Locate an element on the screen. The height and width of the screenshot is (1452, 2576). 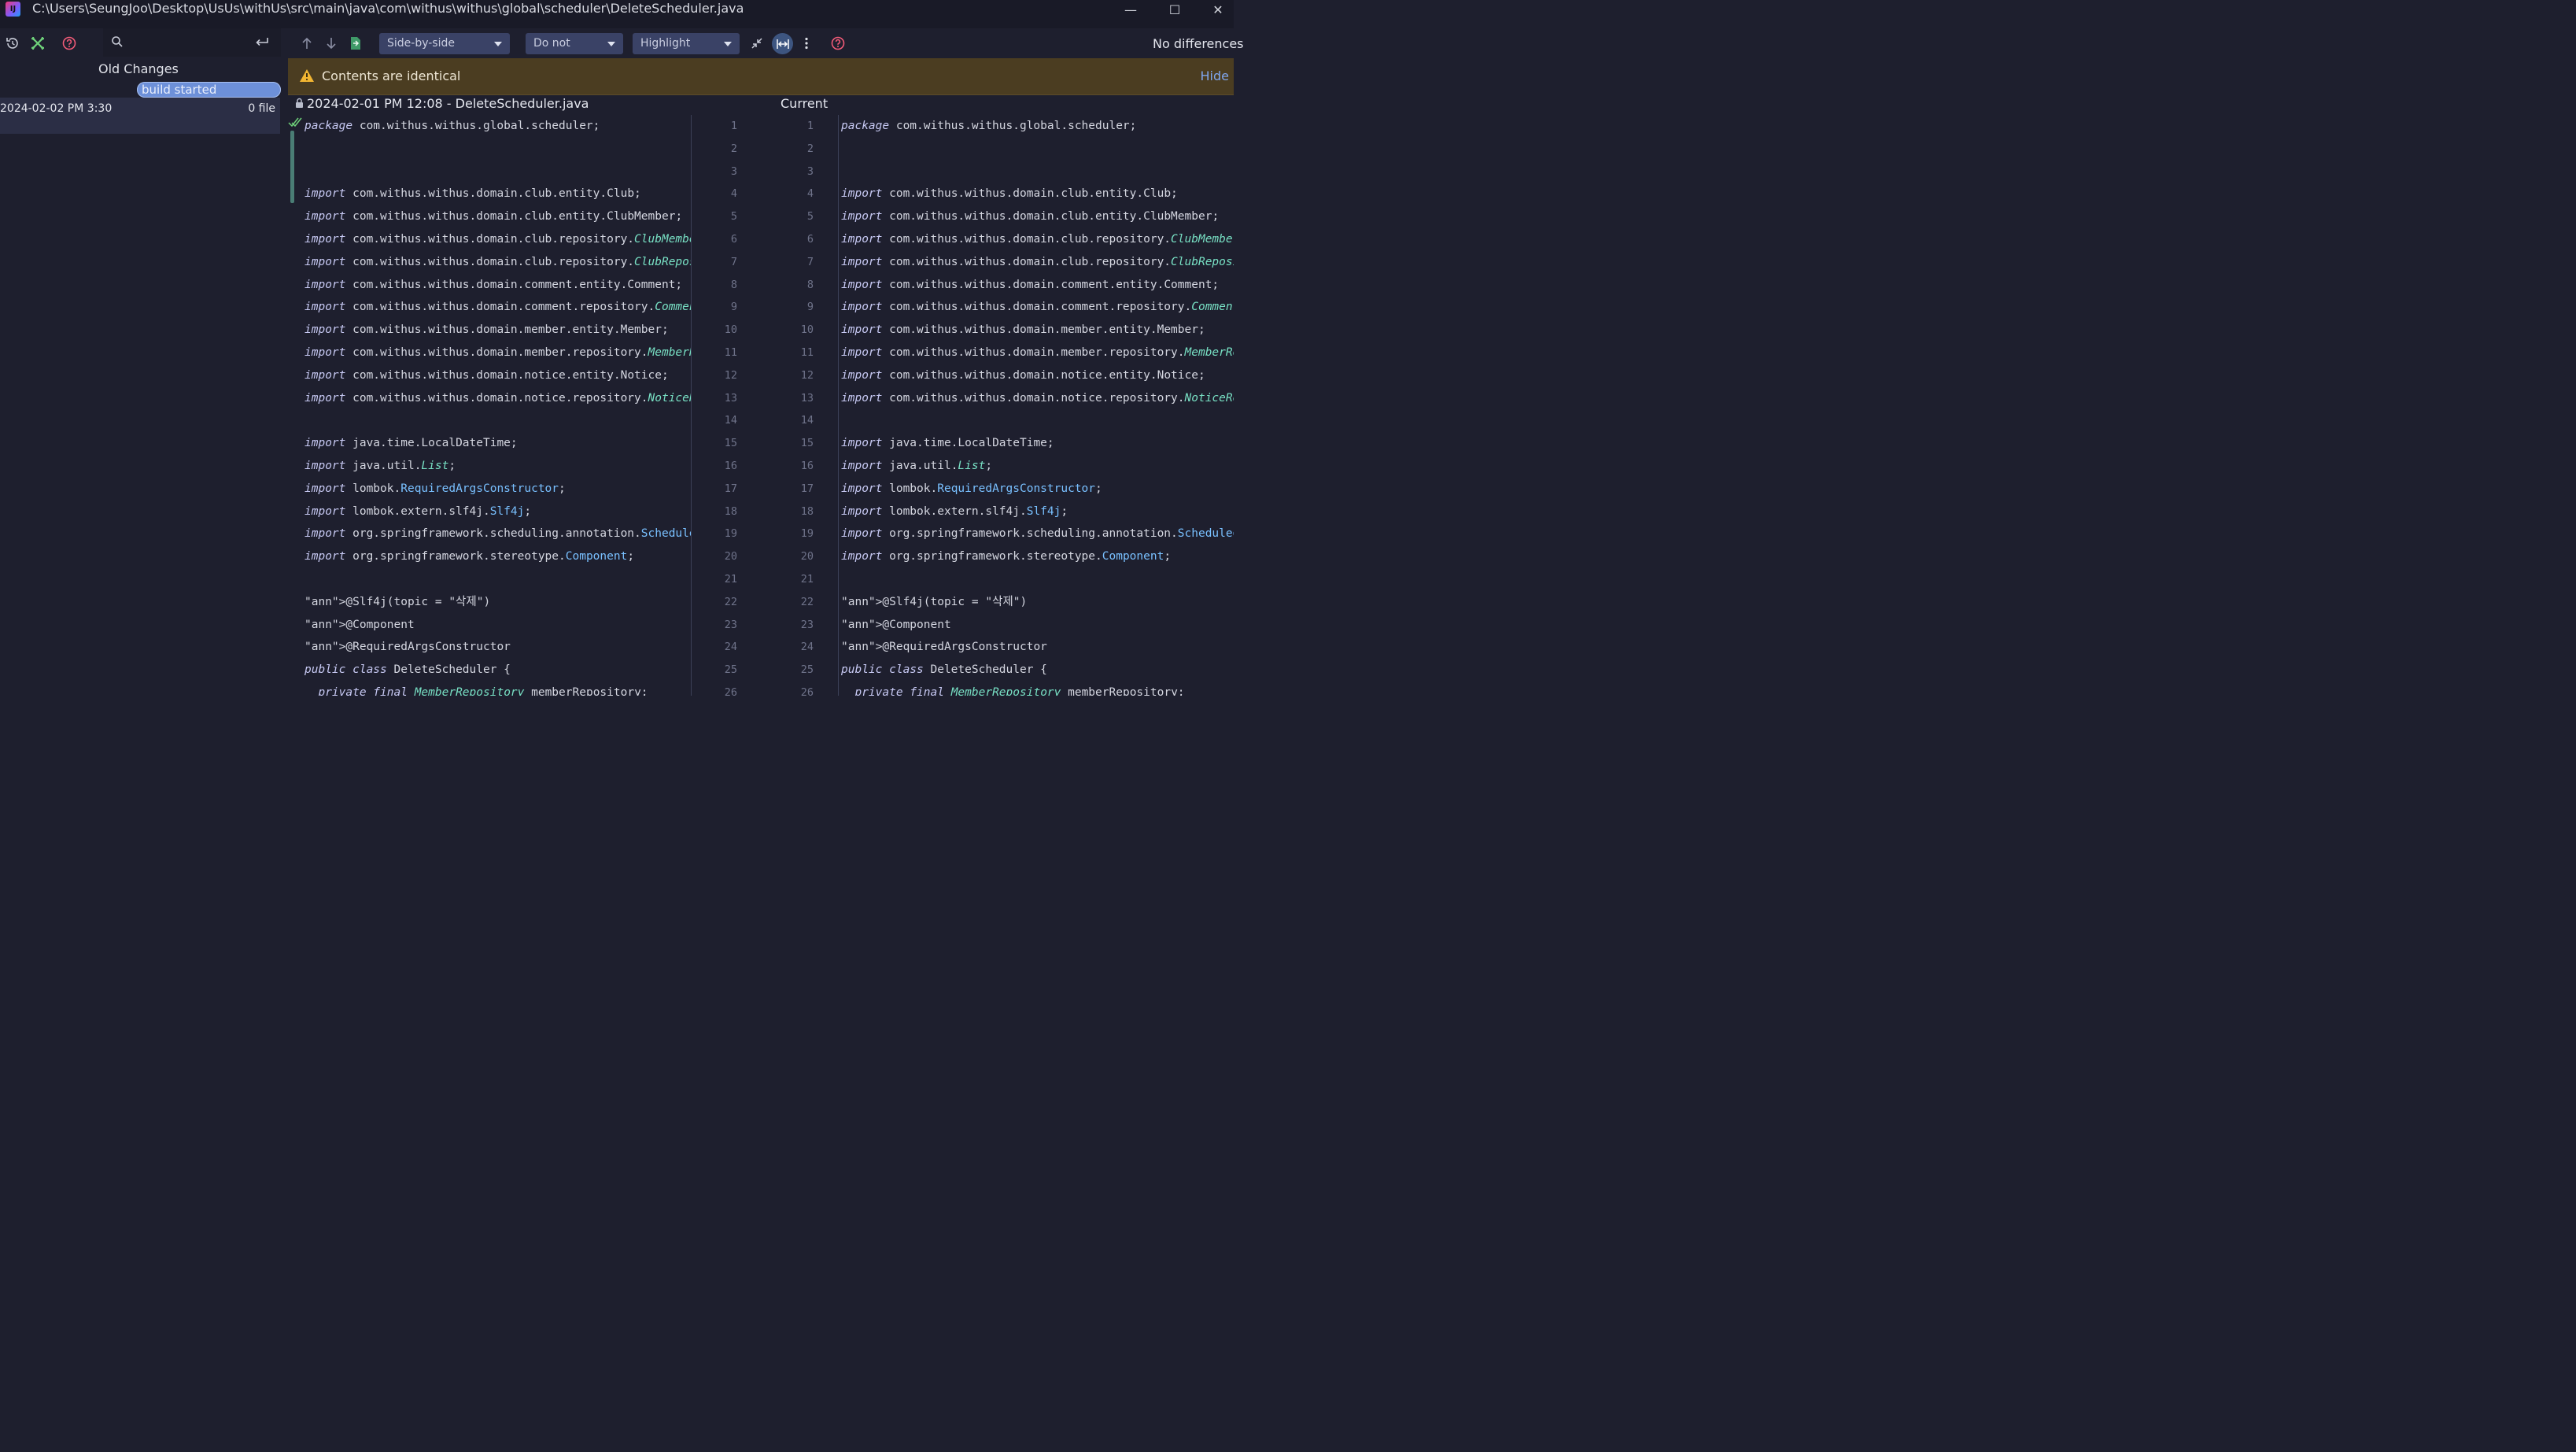
editor-divider is located at coordinates (691, 406).